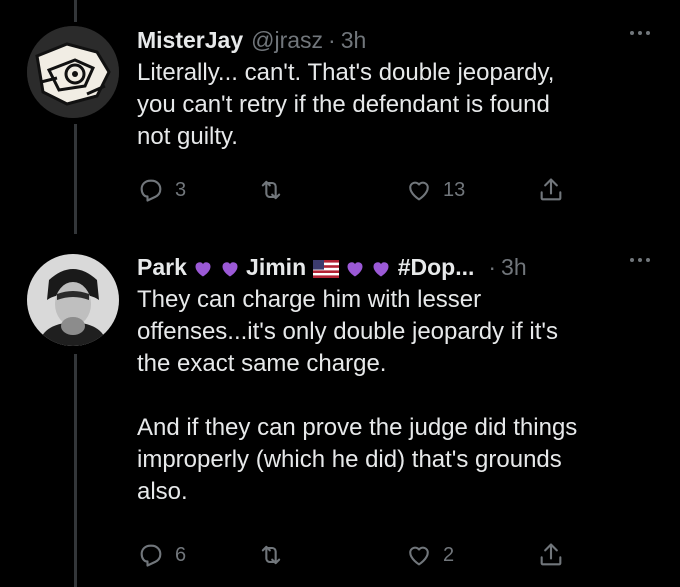 This screenshot has height=587, width=680. What do you see at coordinates (181, 189) in the screenshot?
I see `reply-count: 3` at bounding box center [181, 189].